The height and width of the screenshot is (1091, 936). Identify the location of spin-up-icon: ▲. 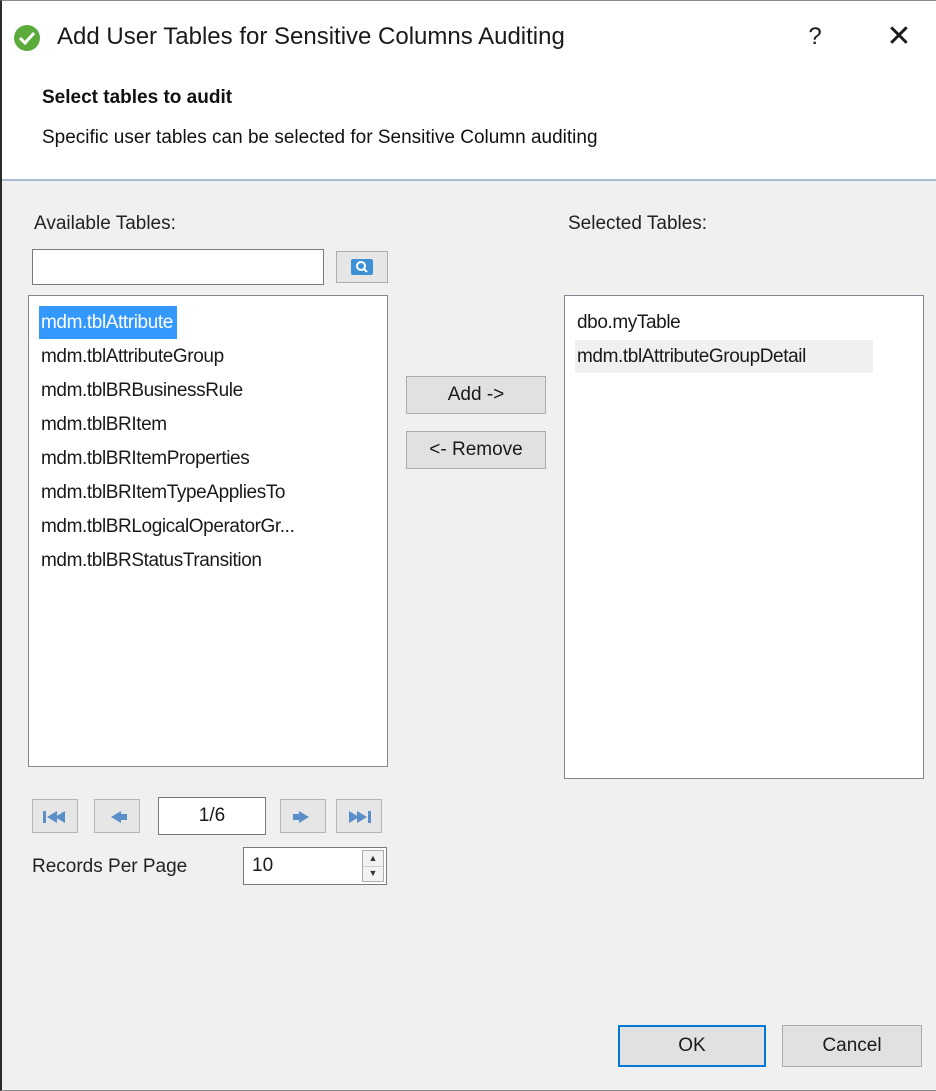
(373, 859).